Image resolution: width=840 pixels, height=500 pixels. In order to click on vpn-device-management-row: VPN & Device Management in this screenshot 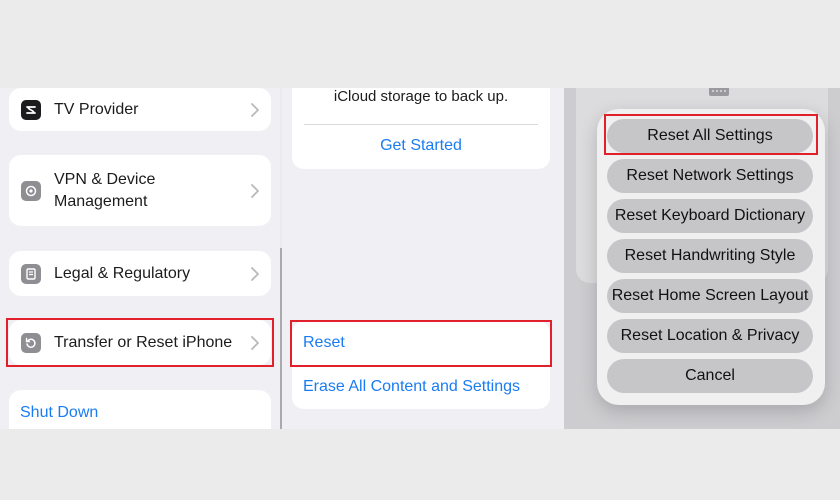, I will do `click(140, 190)`.